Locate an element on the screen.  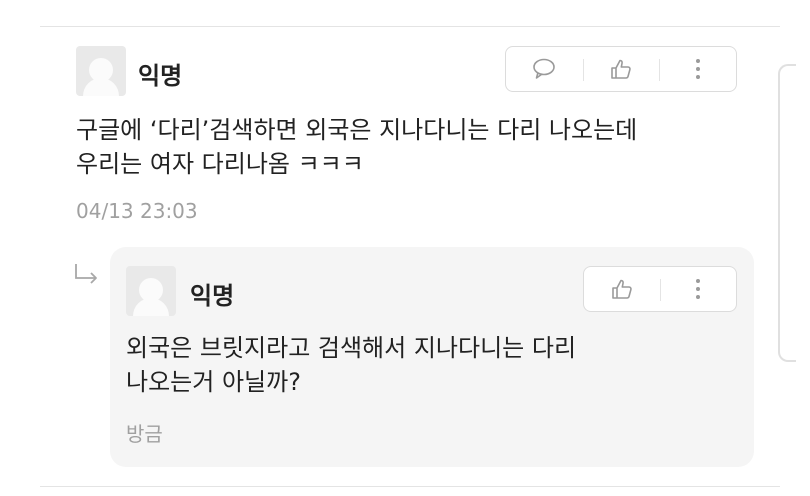
reply-arrow-icon is located at coordinates (86, 274).